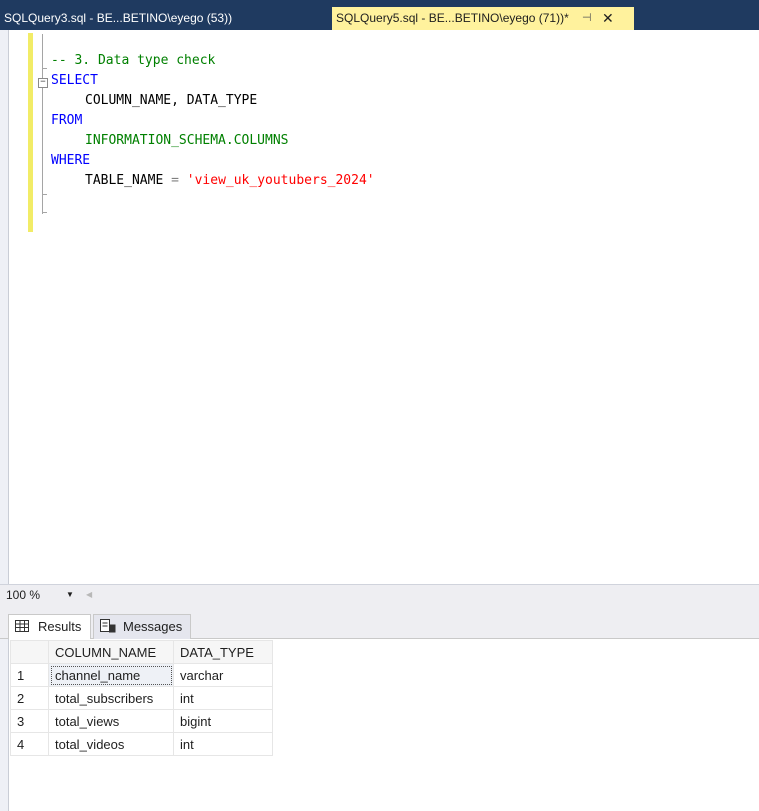 This screenshot has height=811, width=759. What do you see at coordinates (29, 698) in the screenshot?
I see `row-number: 2` at bounding box center [29, 698].